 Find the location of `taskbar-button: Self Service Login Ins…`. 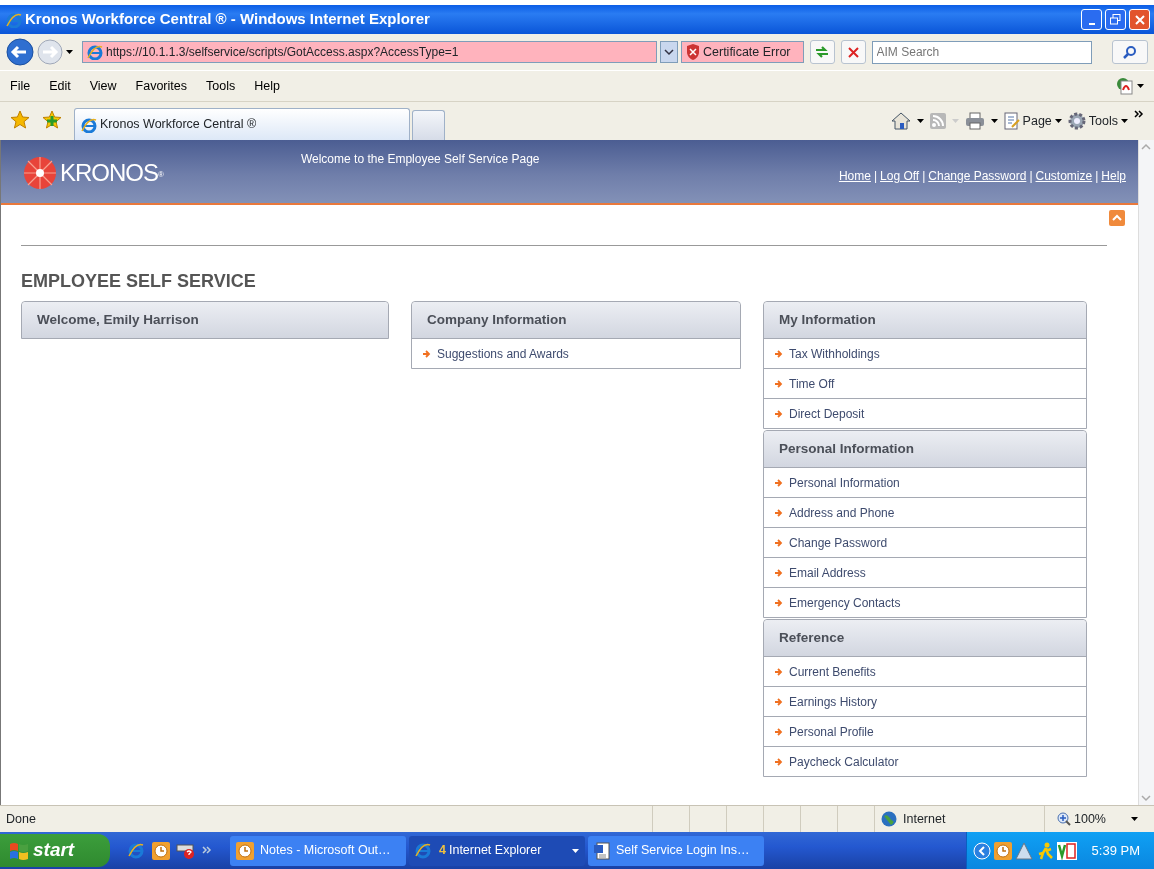

taskbar-button: Self Service Login Ins… is located at coordinates (676, 850).